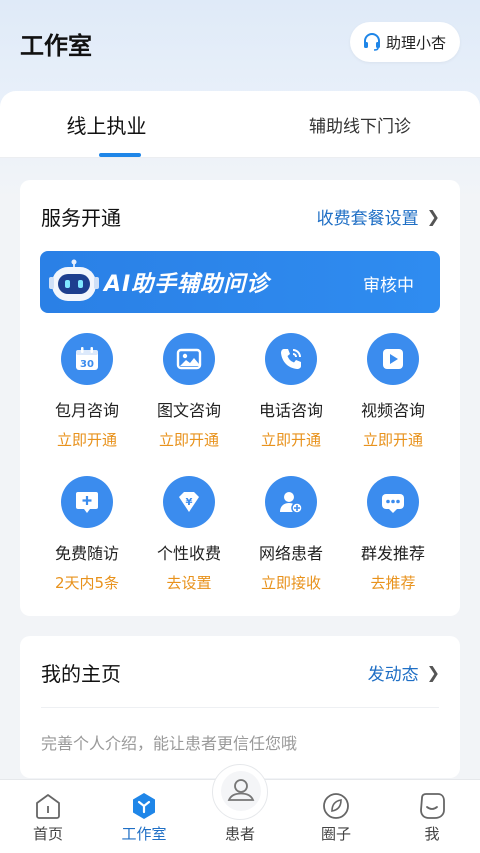 Image resolution: width=480 pixels, height=853 pixels. I want to click on service-phone-consult: 电话咨询 立即开通, so click(291, 391).